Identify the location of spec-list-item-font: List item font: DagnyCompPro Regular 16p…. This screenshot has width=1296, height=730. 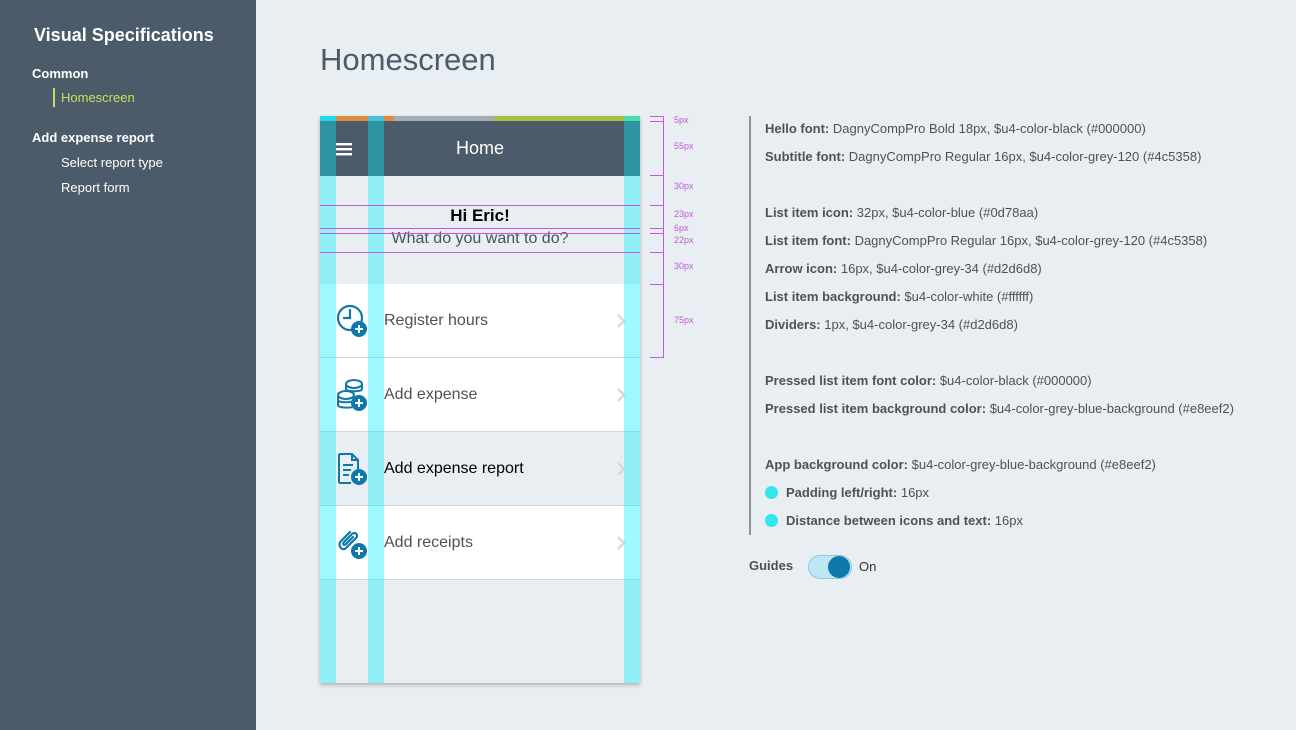
(986, 240).